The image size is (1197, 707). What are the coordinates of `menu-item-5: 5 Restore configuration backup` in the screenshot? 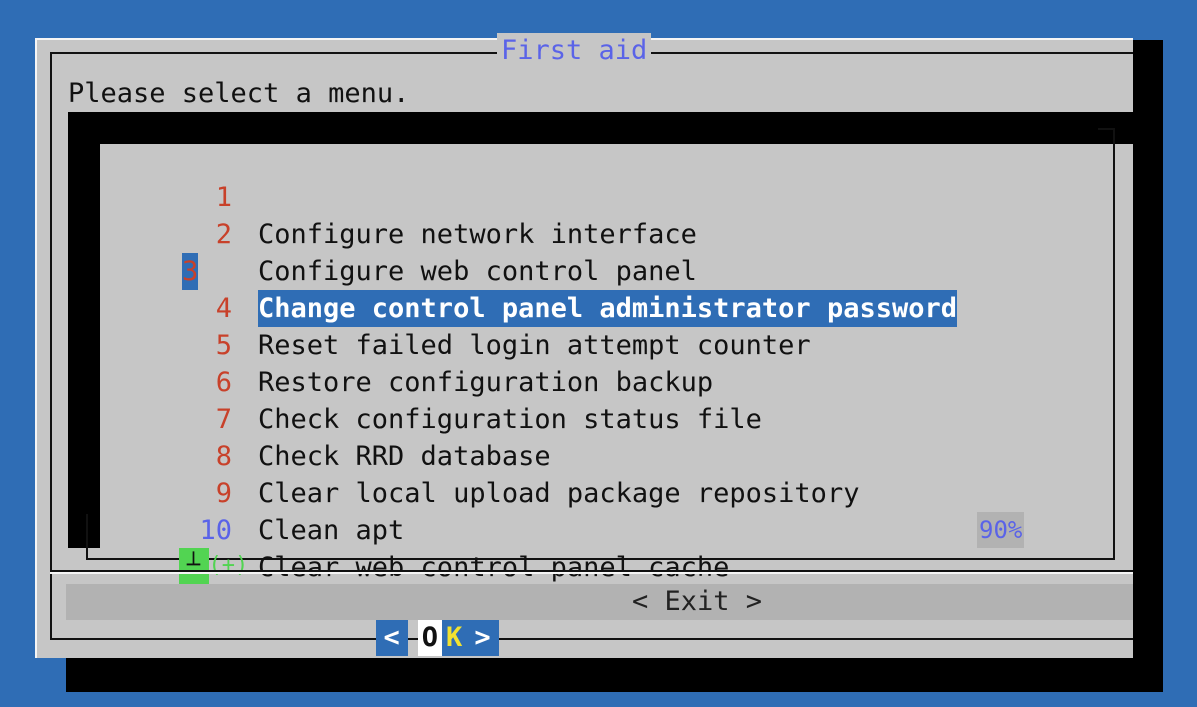 It's located at (599, 344).